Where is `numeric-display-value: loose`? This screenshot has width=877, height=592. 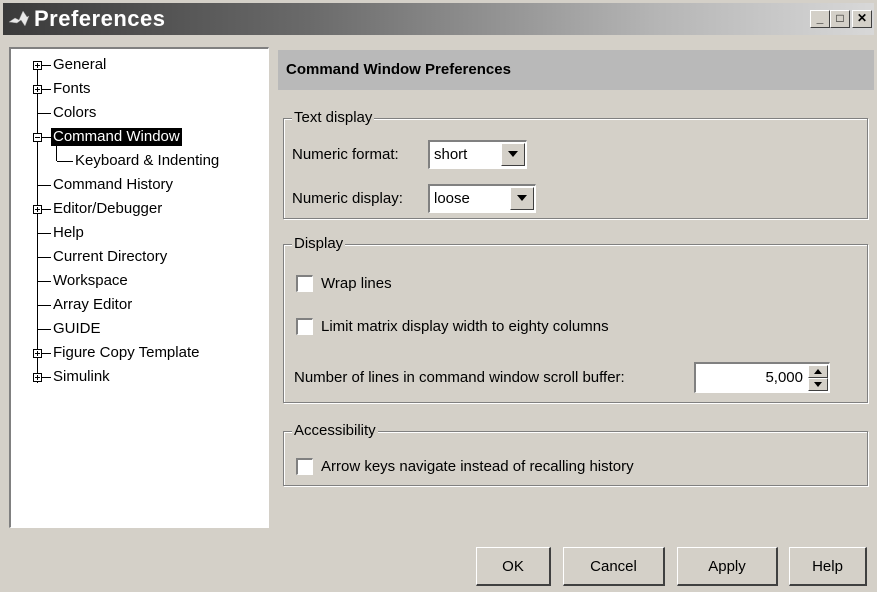 numeric-display-value: loose is located at coordinates (452, 198).